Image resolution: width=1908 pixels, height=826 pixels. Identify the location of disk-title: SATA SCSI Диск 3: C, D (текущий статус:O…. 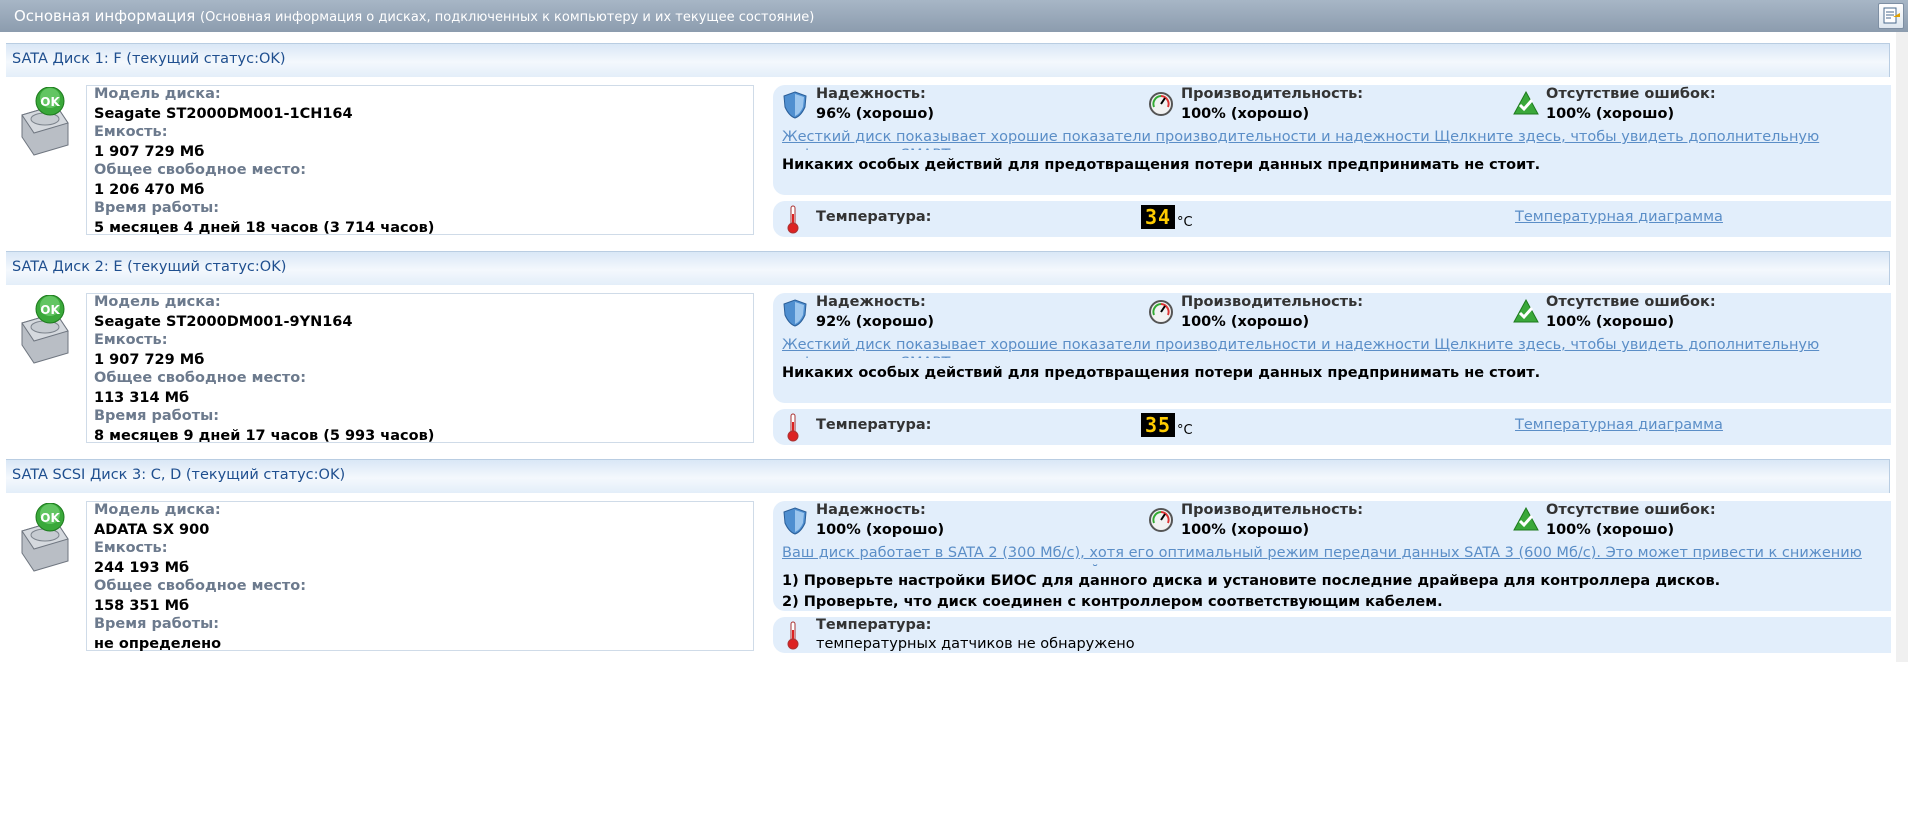
(948, 476).